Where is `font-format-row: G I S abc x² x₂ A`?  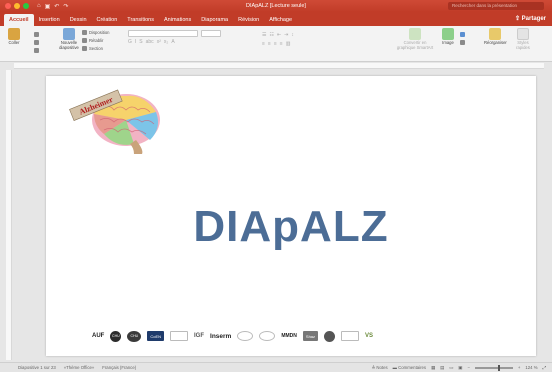
font-format-row: G I S abc x² x₂ A is located at coordinates (174, 41).